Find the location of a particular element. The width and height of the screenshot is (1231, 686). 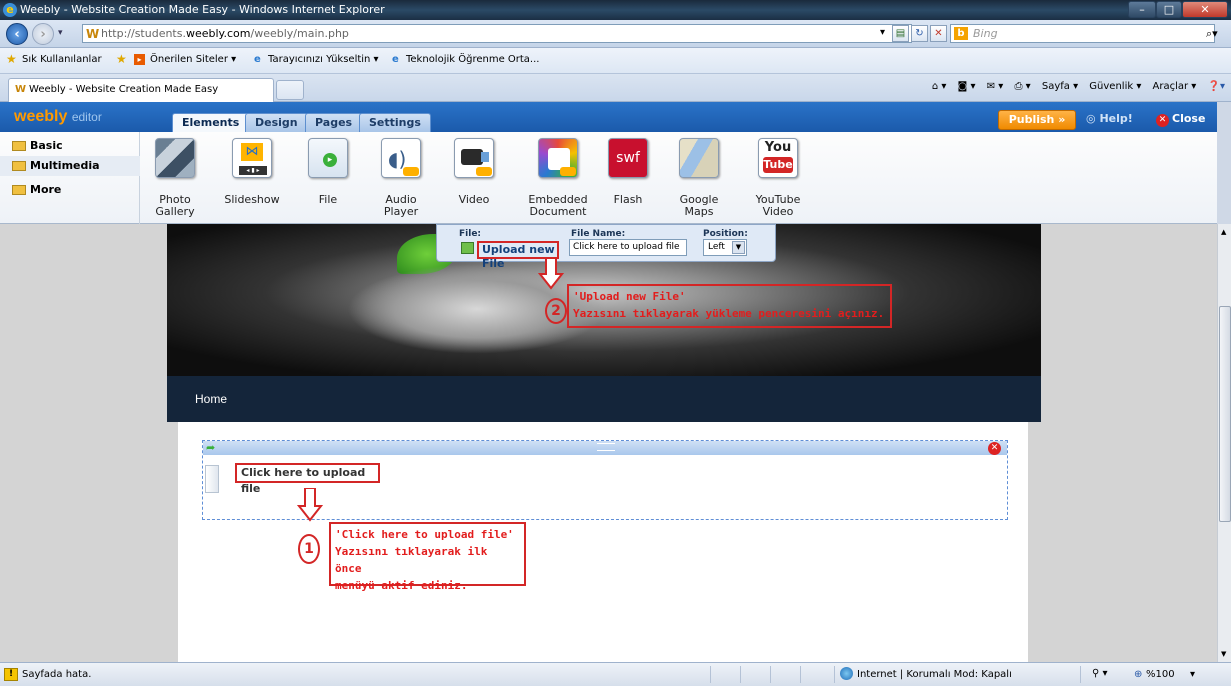

new-tab-button is located at coordinates (290, 90).